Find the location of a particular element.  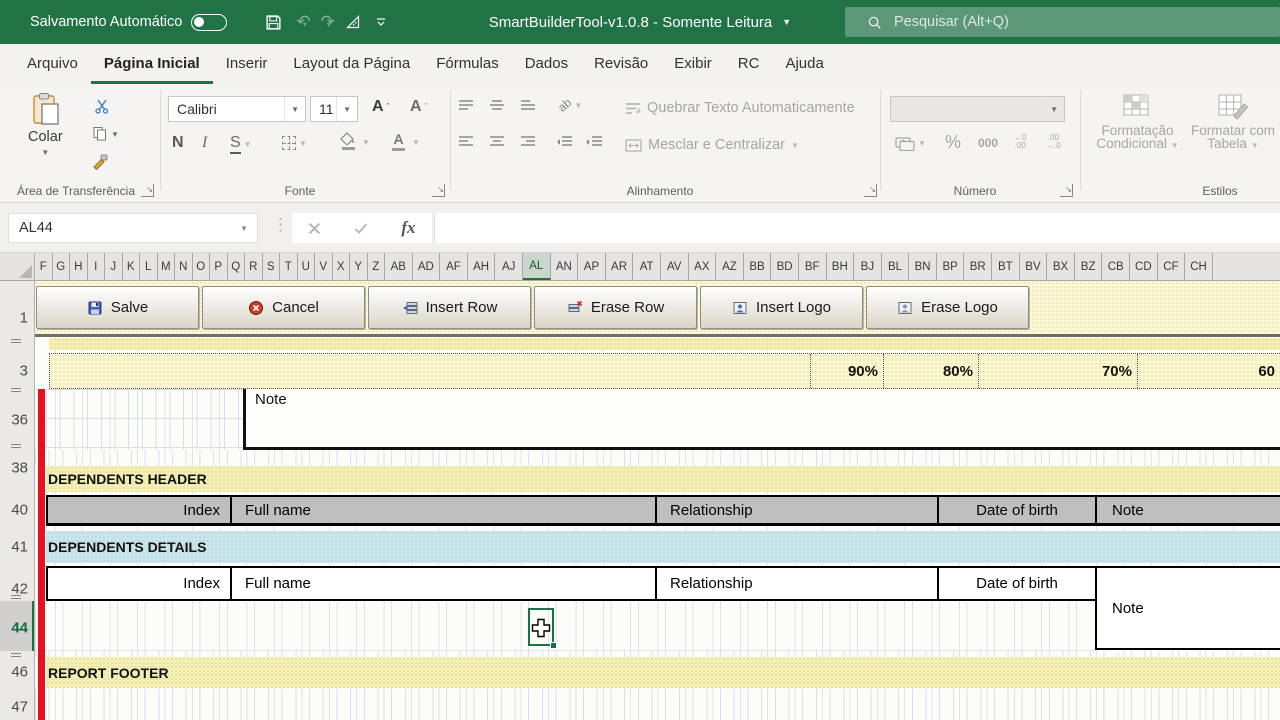

fill-color-chevron: ▼ is located at coordinates (366, 142).